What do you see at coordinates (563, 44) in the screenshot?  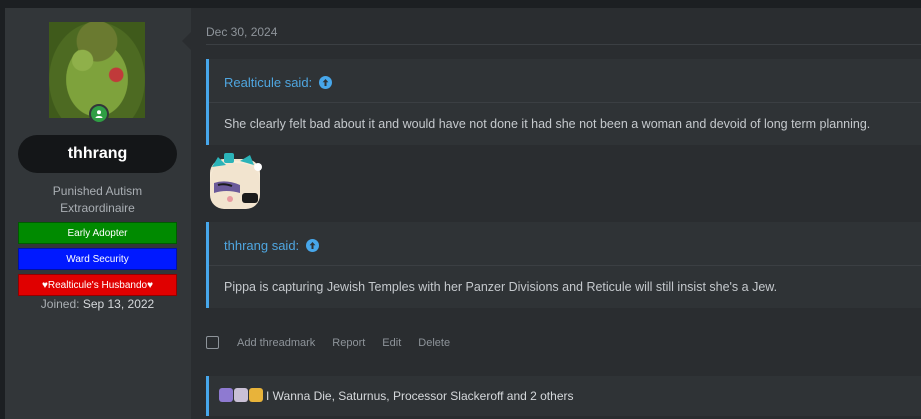 I see `header-divider` at bounding box center [563, 44].